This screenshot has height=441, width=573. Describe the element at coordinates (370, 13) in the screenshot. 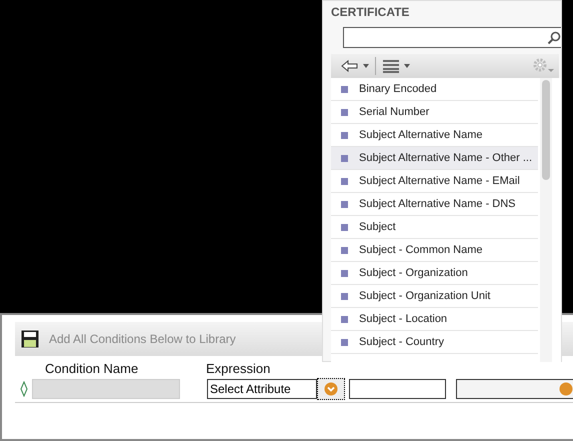

I see `popup-title: CERTIFICATE` at that location.